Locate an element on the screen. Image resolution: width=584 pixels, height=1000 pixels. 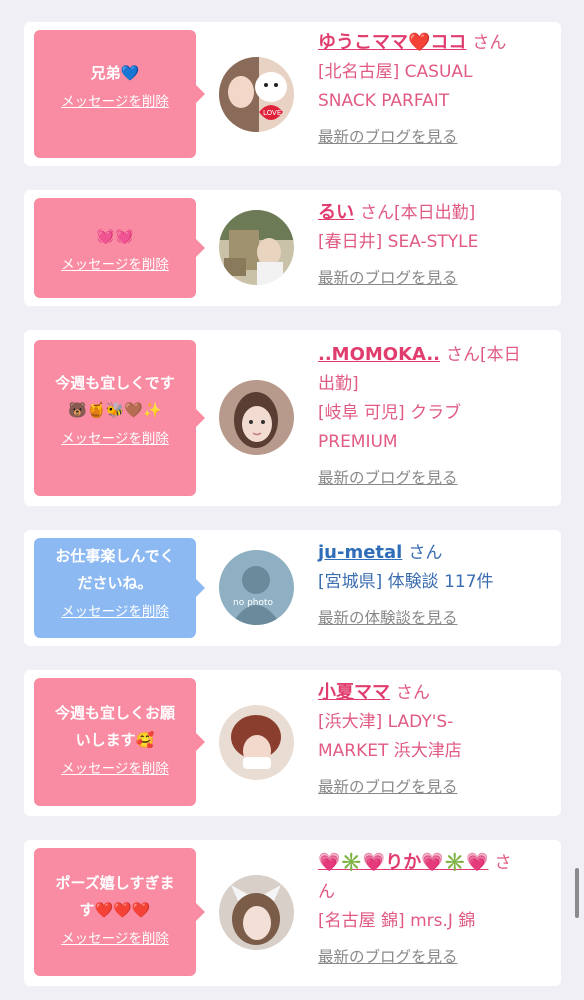
message-text-line2: ださいね。 is located at coordinates (115, 583).